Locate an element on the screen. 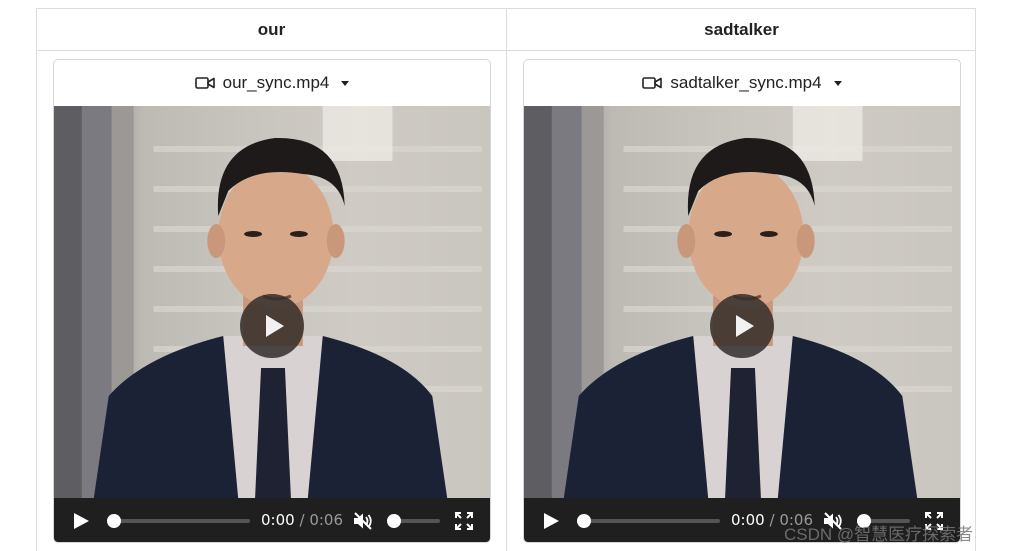 The height and width of the screenshot is (551, 1012). file-selector: our_sync.mp4 is located at coordinates (272, 83).